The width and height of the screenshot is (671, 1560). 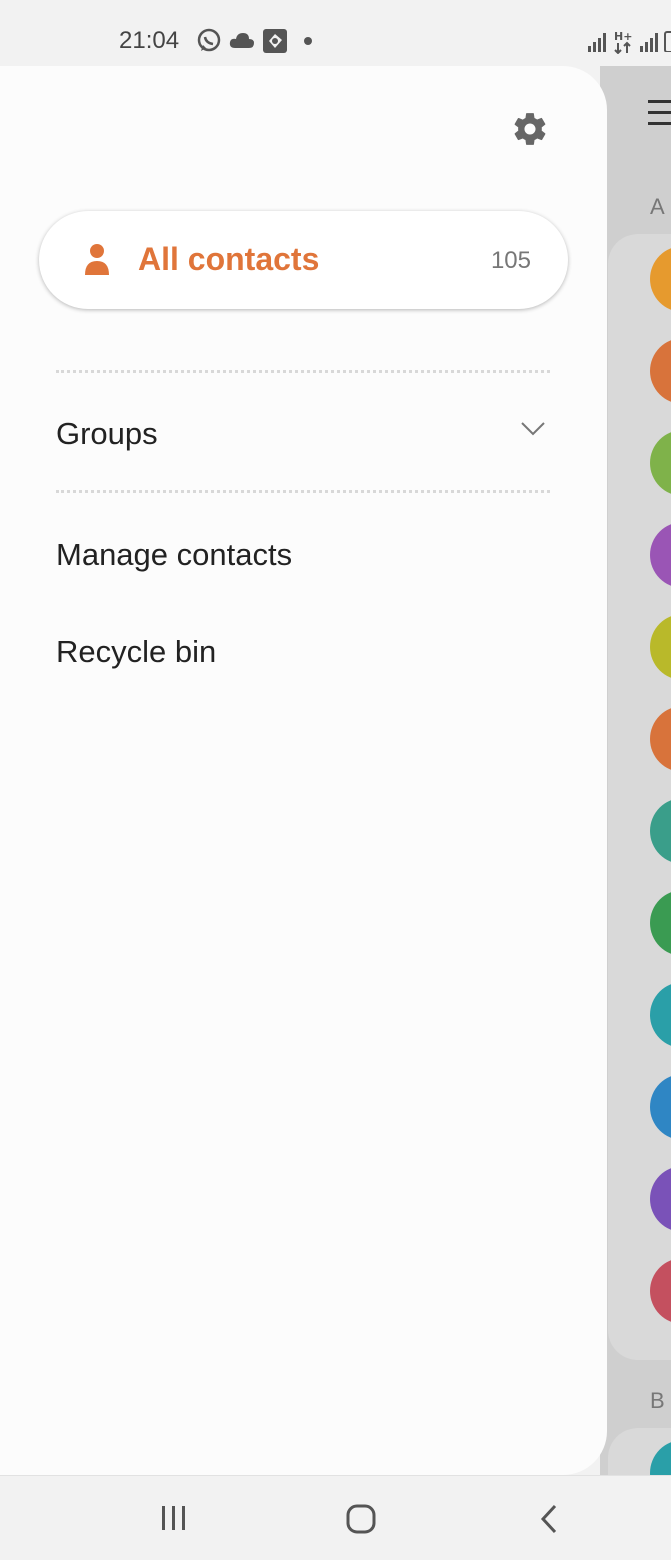 I want to click on gear-icon, so click(x=530, y=129).